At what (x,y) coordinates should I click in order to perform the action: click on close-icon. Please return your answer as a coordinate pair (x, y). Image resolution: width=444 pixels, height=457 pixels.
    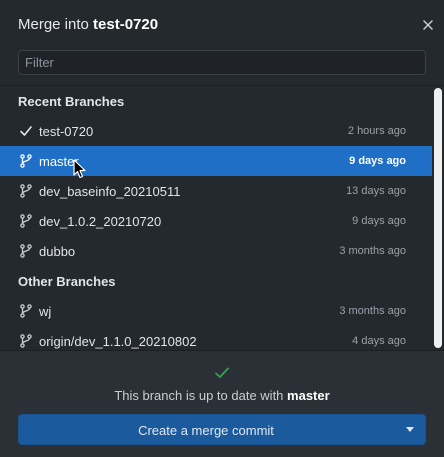
    Looking at the image, I should click on (428, 25).